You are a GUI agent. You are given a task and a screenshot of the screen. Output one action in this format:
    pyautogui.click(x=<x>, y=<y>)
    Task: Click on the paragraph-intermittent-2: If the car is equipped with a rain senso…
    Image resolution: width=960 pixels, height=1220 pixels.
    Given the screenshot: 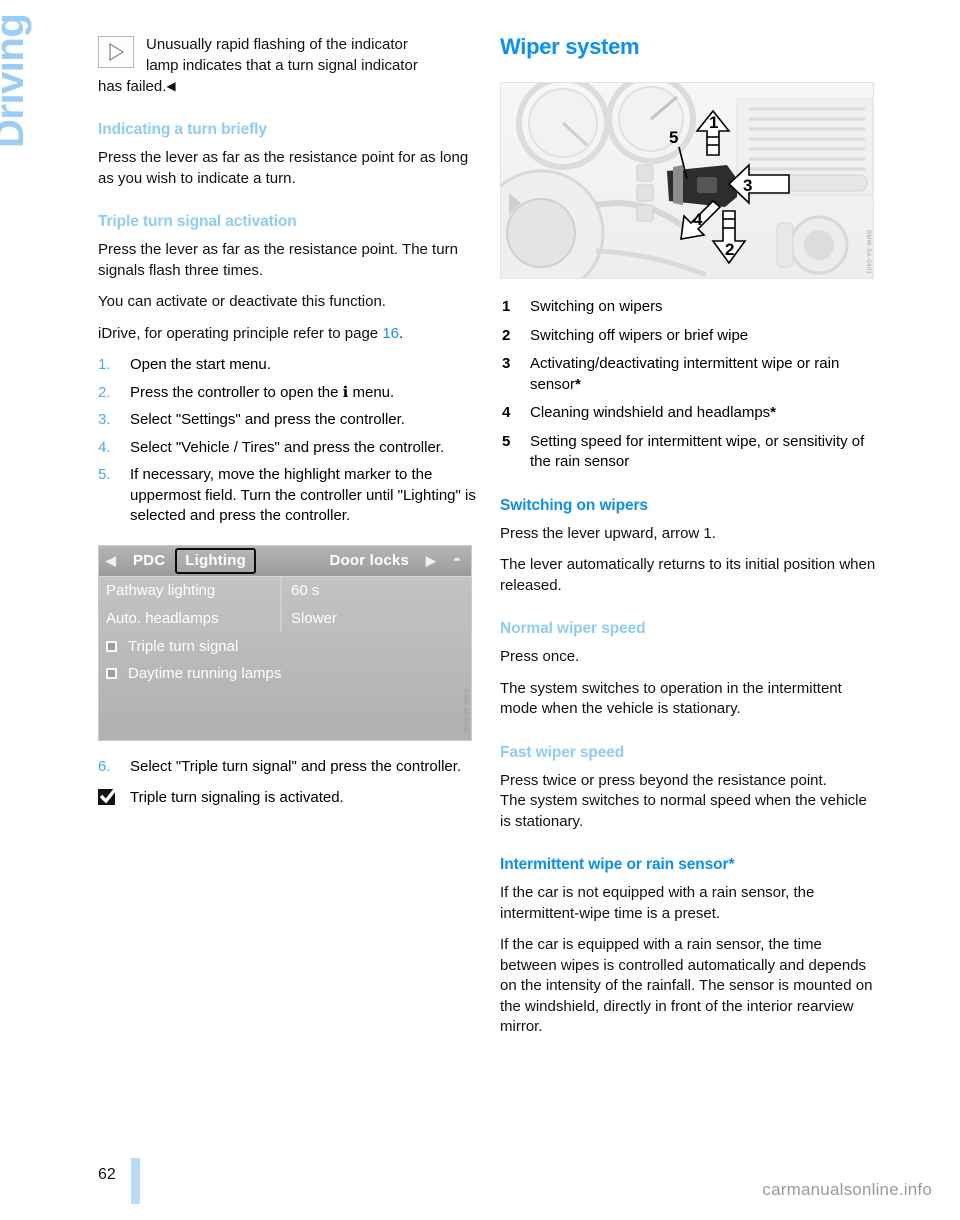 What is the action you would take?
    pyautogui.click(x=686, y=985)
    